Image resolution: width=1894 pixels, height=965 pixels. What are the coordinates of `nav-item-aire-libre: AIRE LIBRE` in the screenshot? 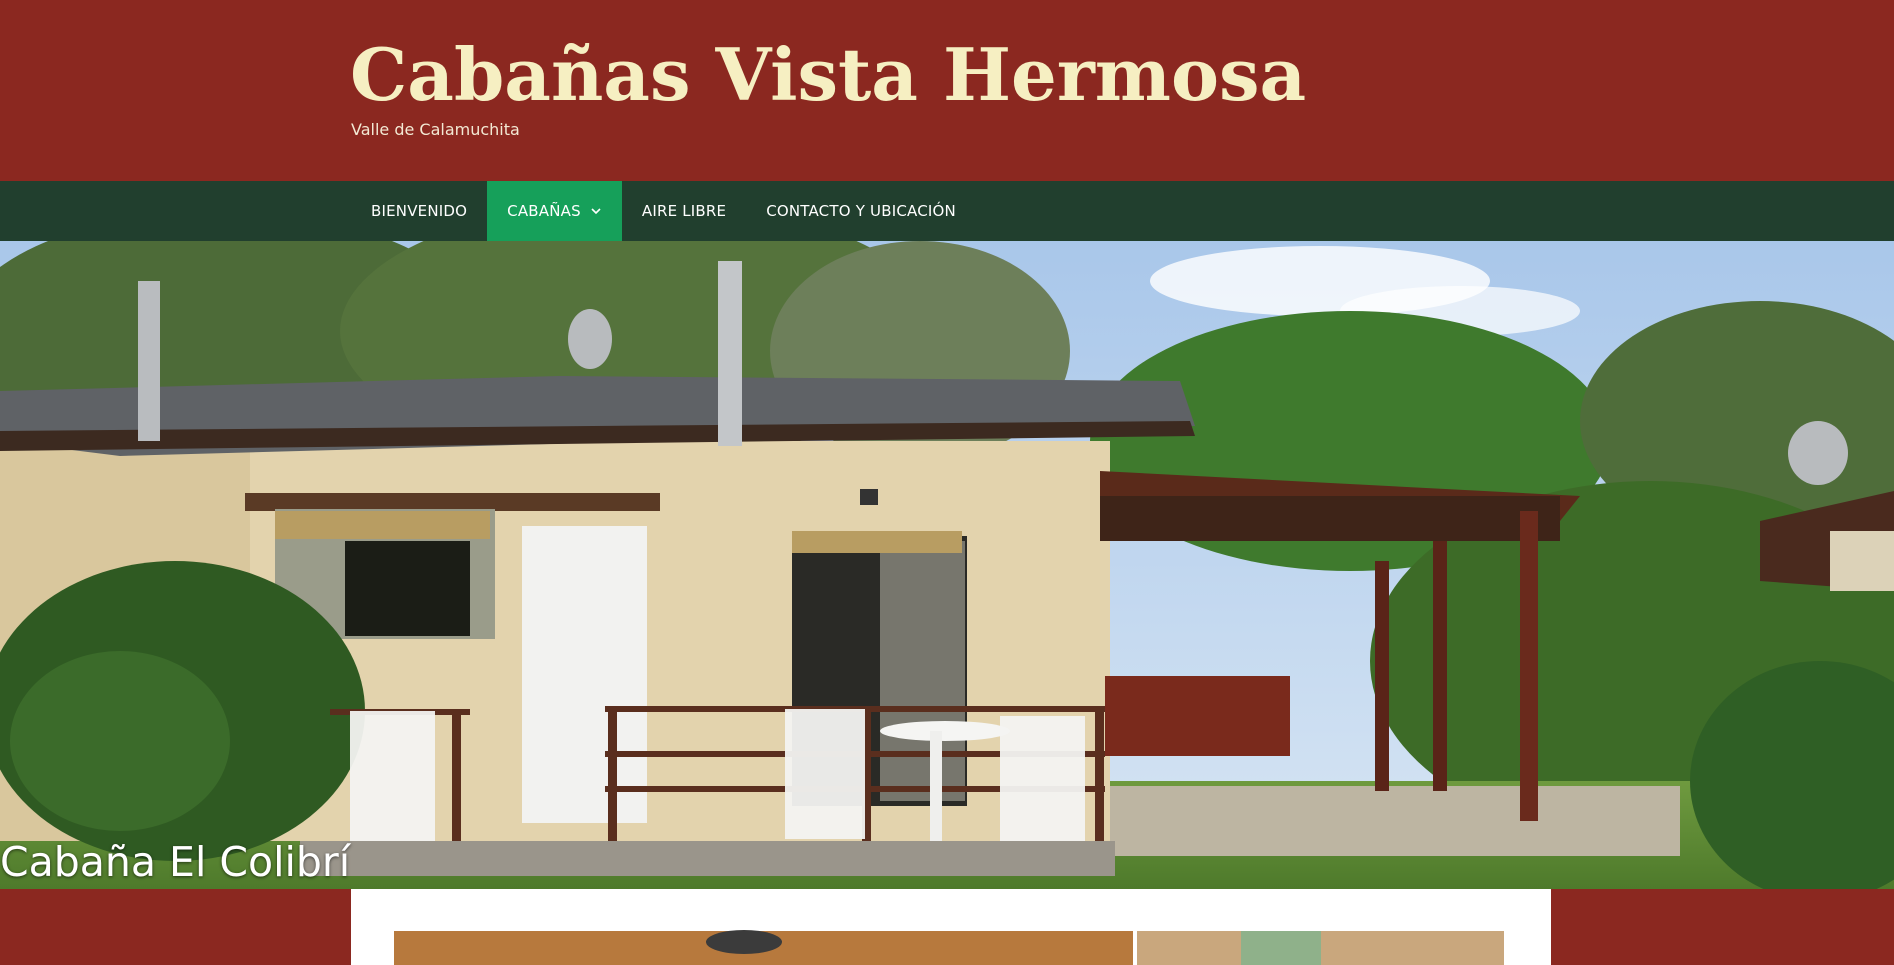 It's located at (684, 211).